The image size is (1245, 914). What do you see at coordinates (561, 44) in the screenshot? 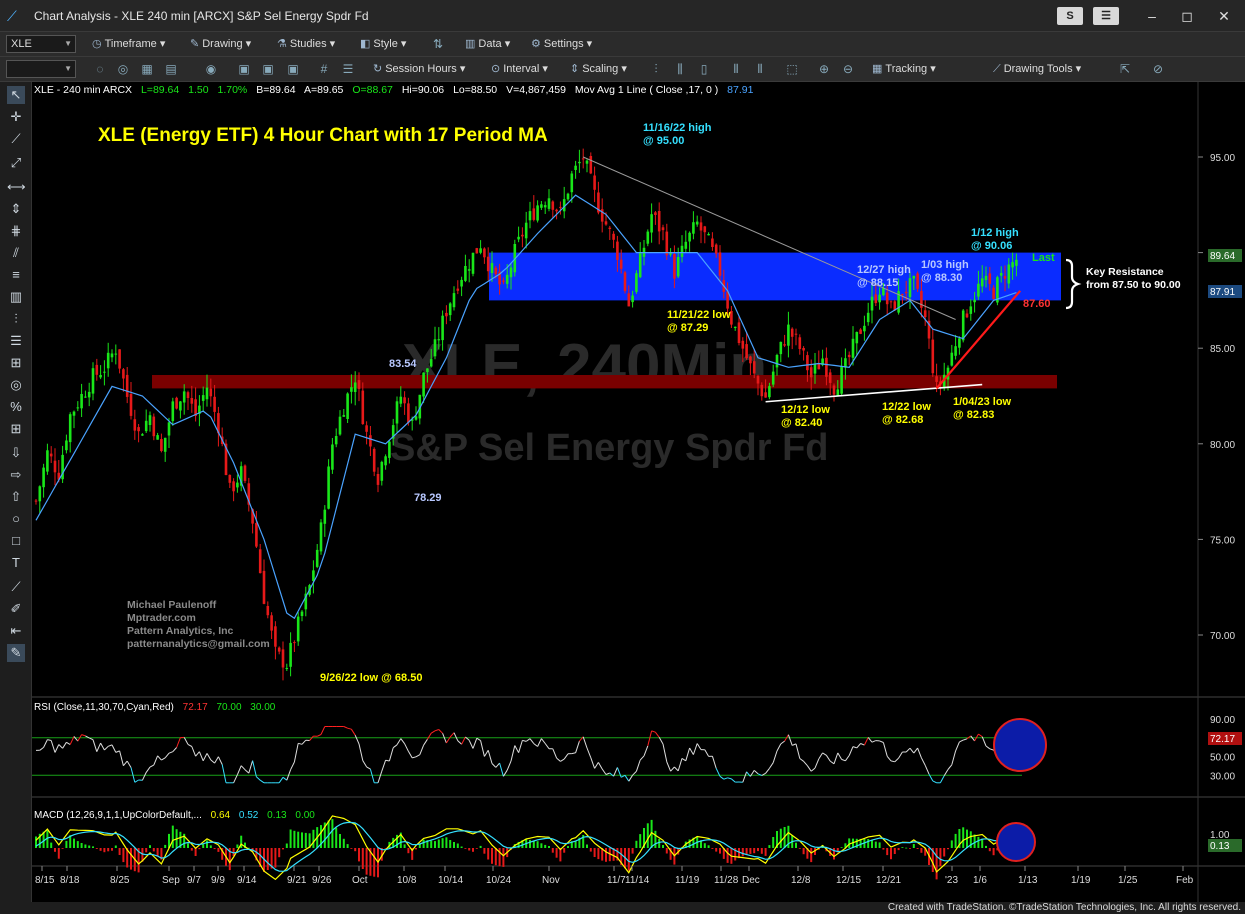
I see `settings-menu: ⚙ Settings ▾` at bounding box center [561, 44].